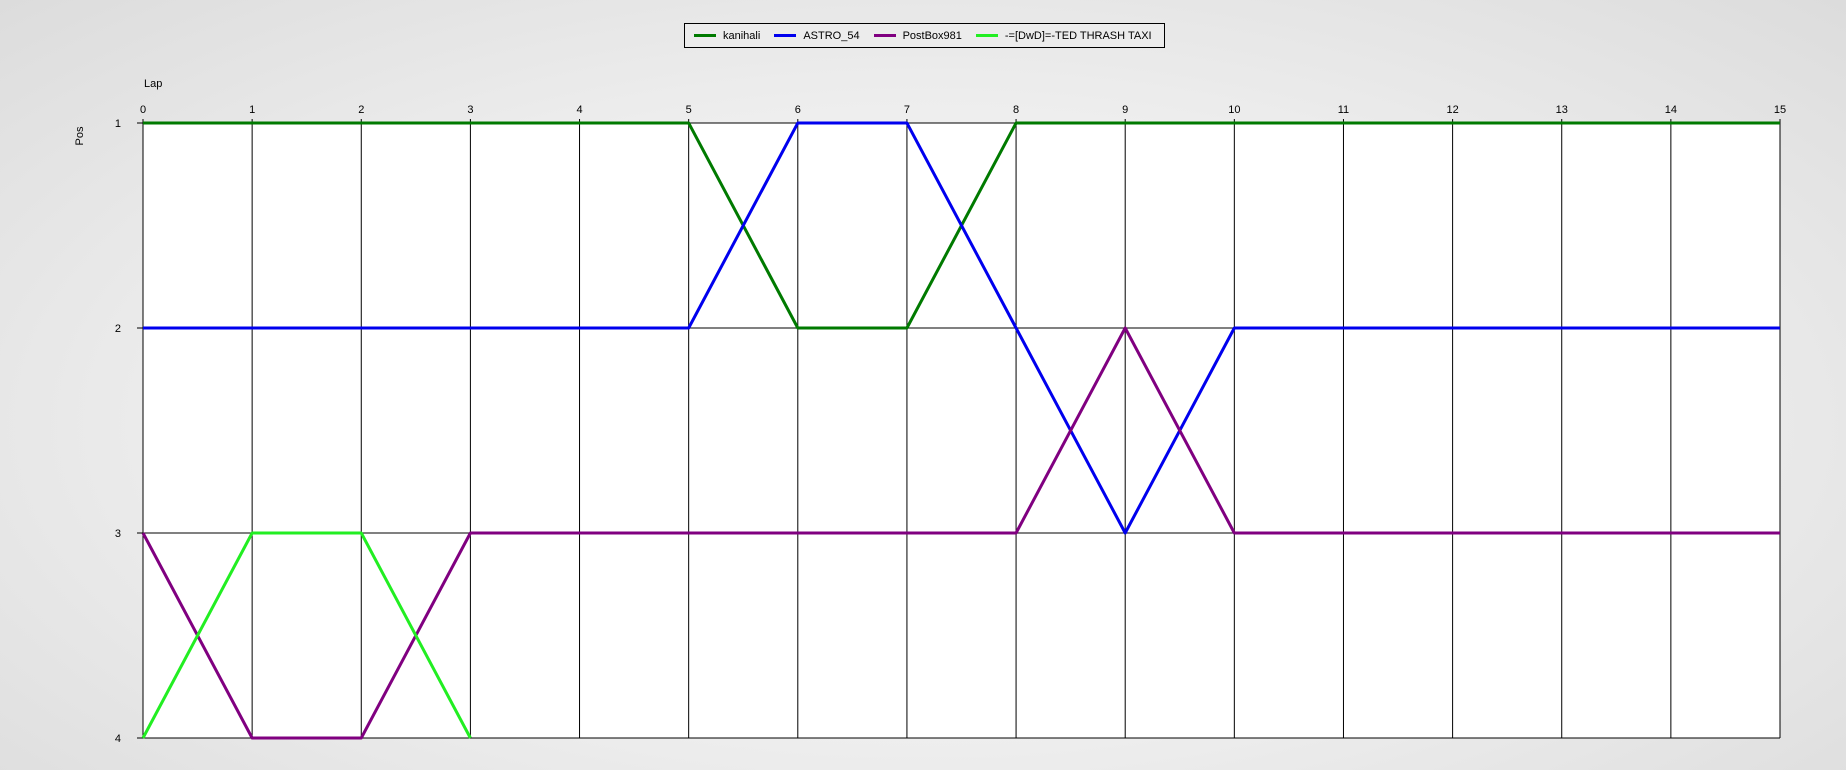 This screenshot has height=770, width=1846. Describe the element at coordinates (252, 110) in the screenshot. I see `x-tick-label-1: 1` at that location.